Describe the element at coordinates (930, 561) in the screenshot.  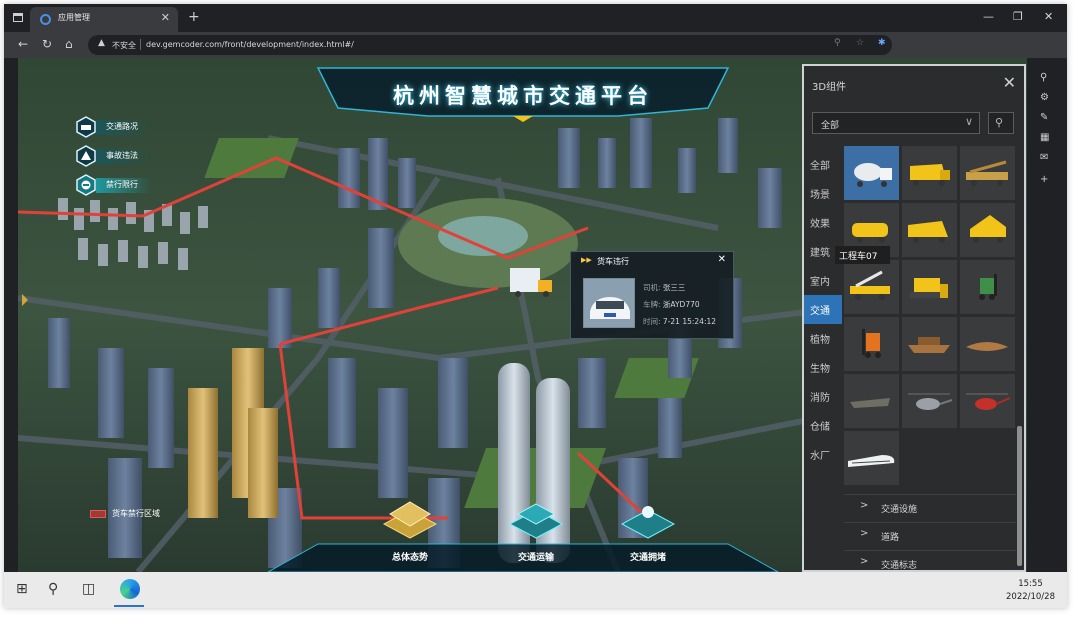
I see `section-traffic-signs: > 交通标志` at that location.